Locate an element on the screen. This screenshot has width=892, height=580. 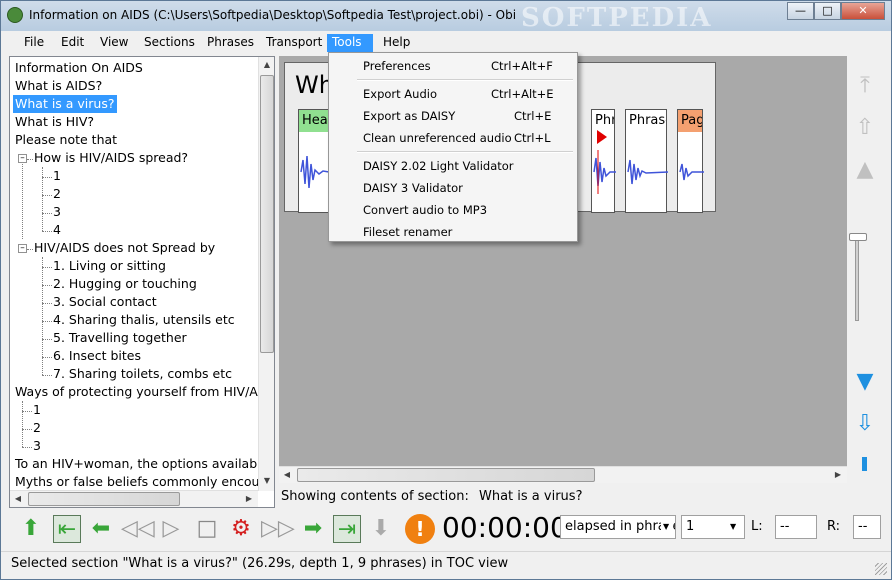
close-button: ✕ is located at coordinates (863, 11).